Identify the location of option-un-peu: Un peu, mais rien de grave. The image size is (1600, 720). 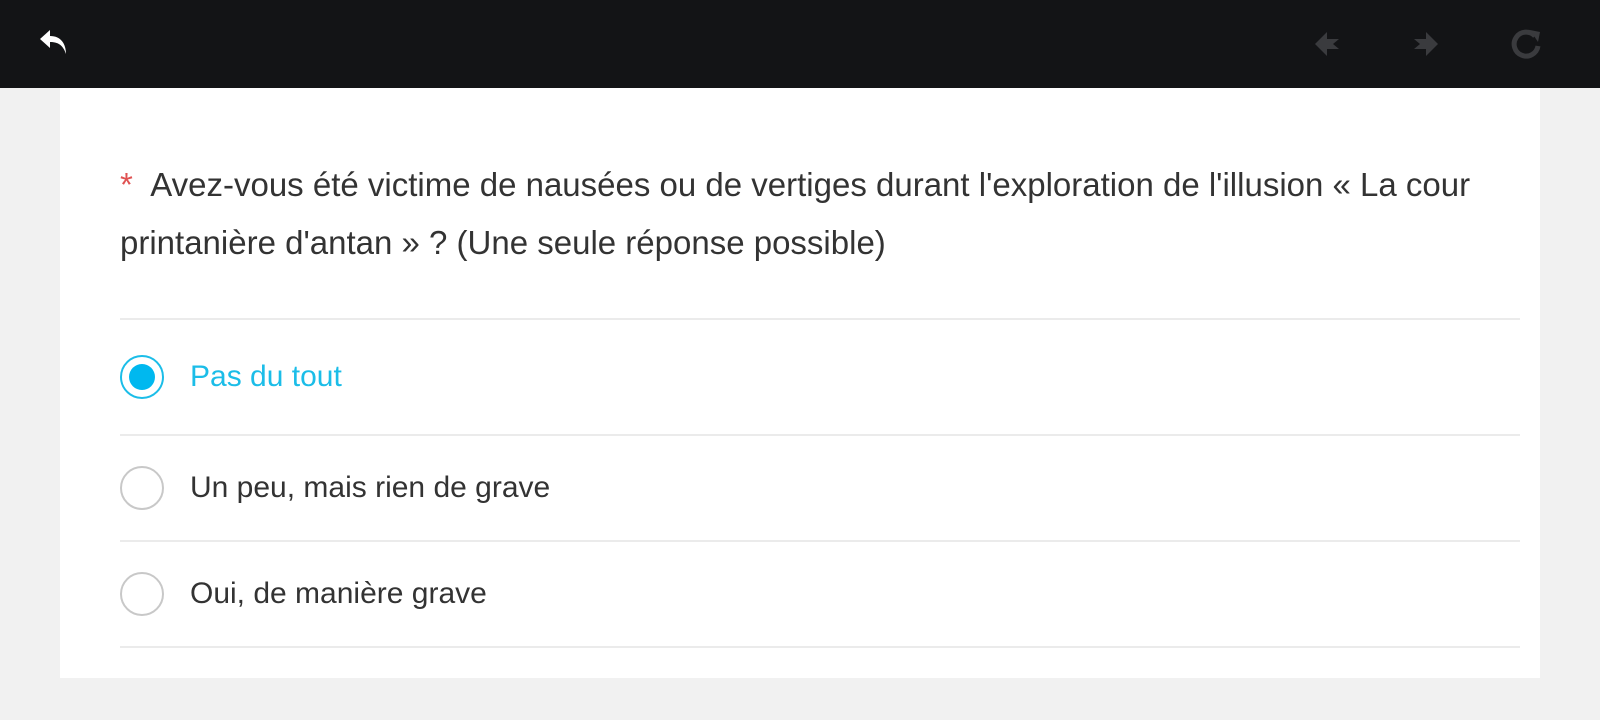
(820, 488).